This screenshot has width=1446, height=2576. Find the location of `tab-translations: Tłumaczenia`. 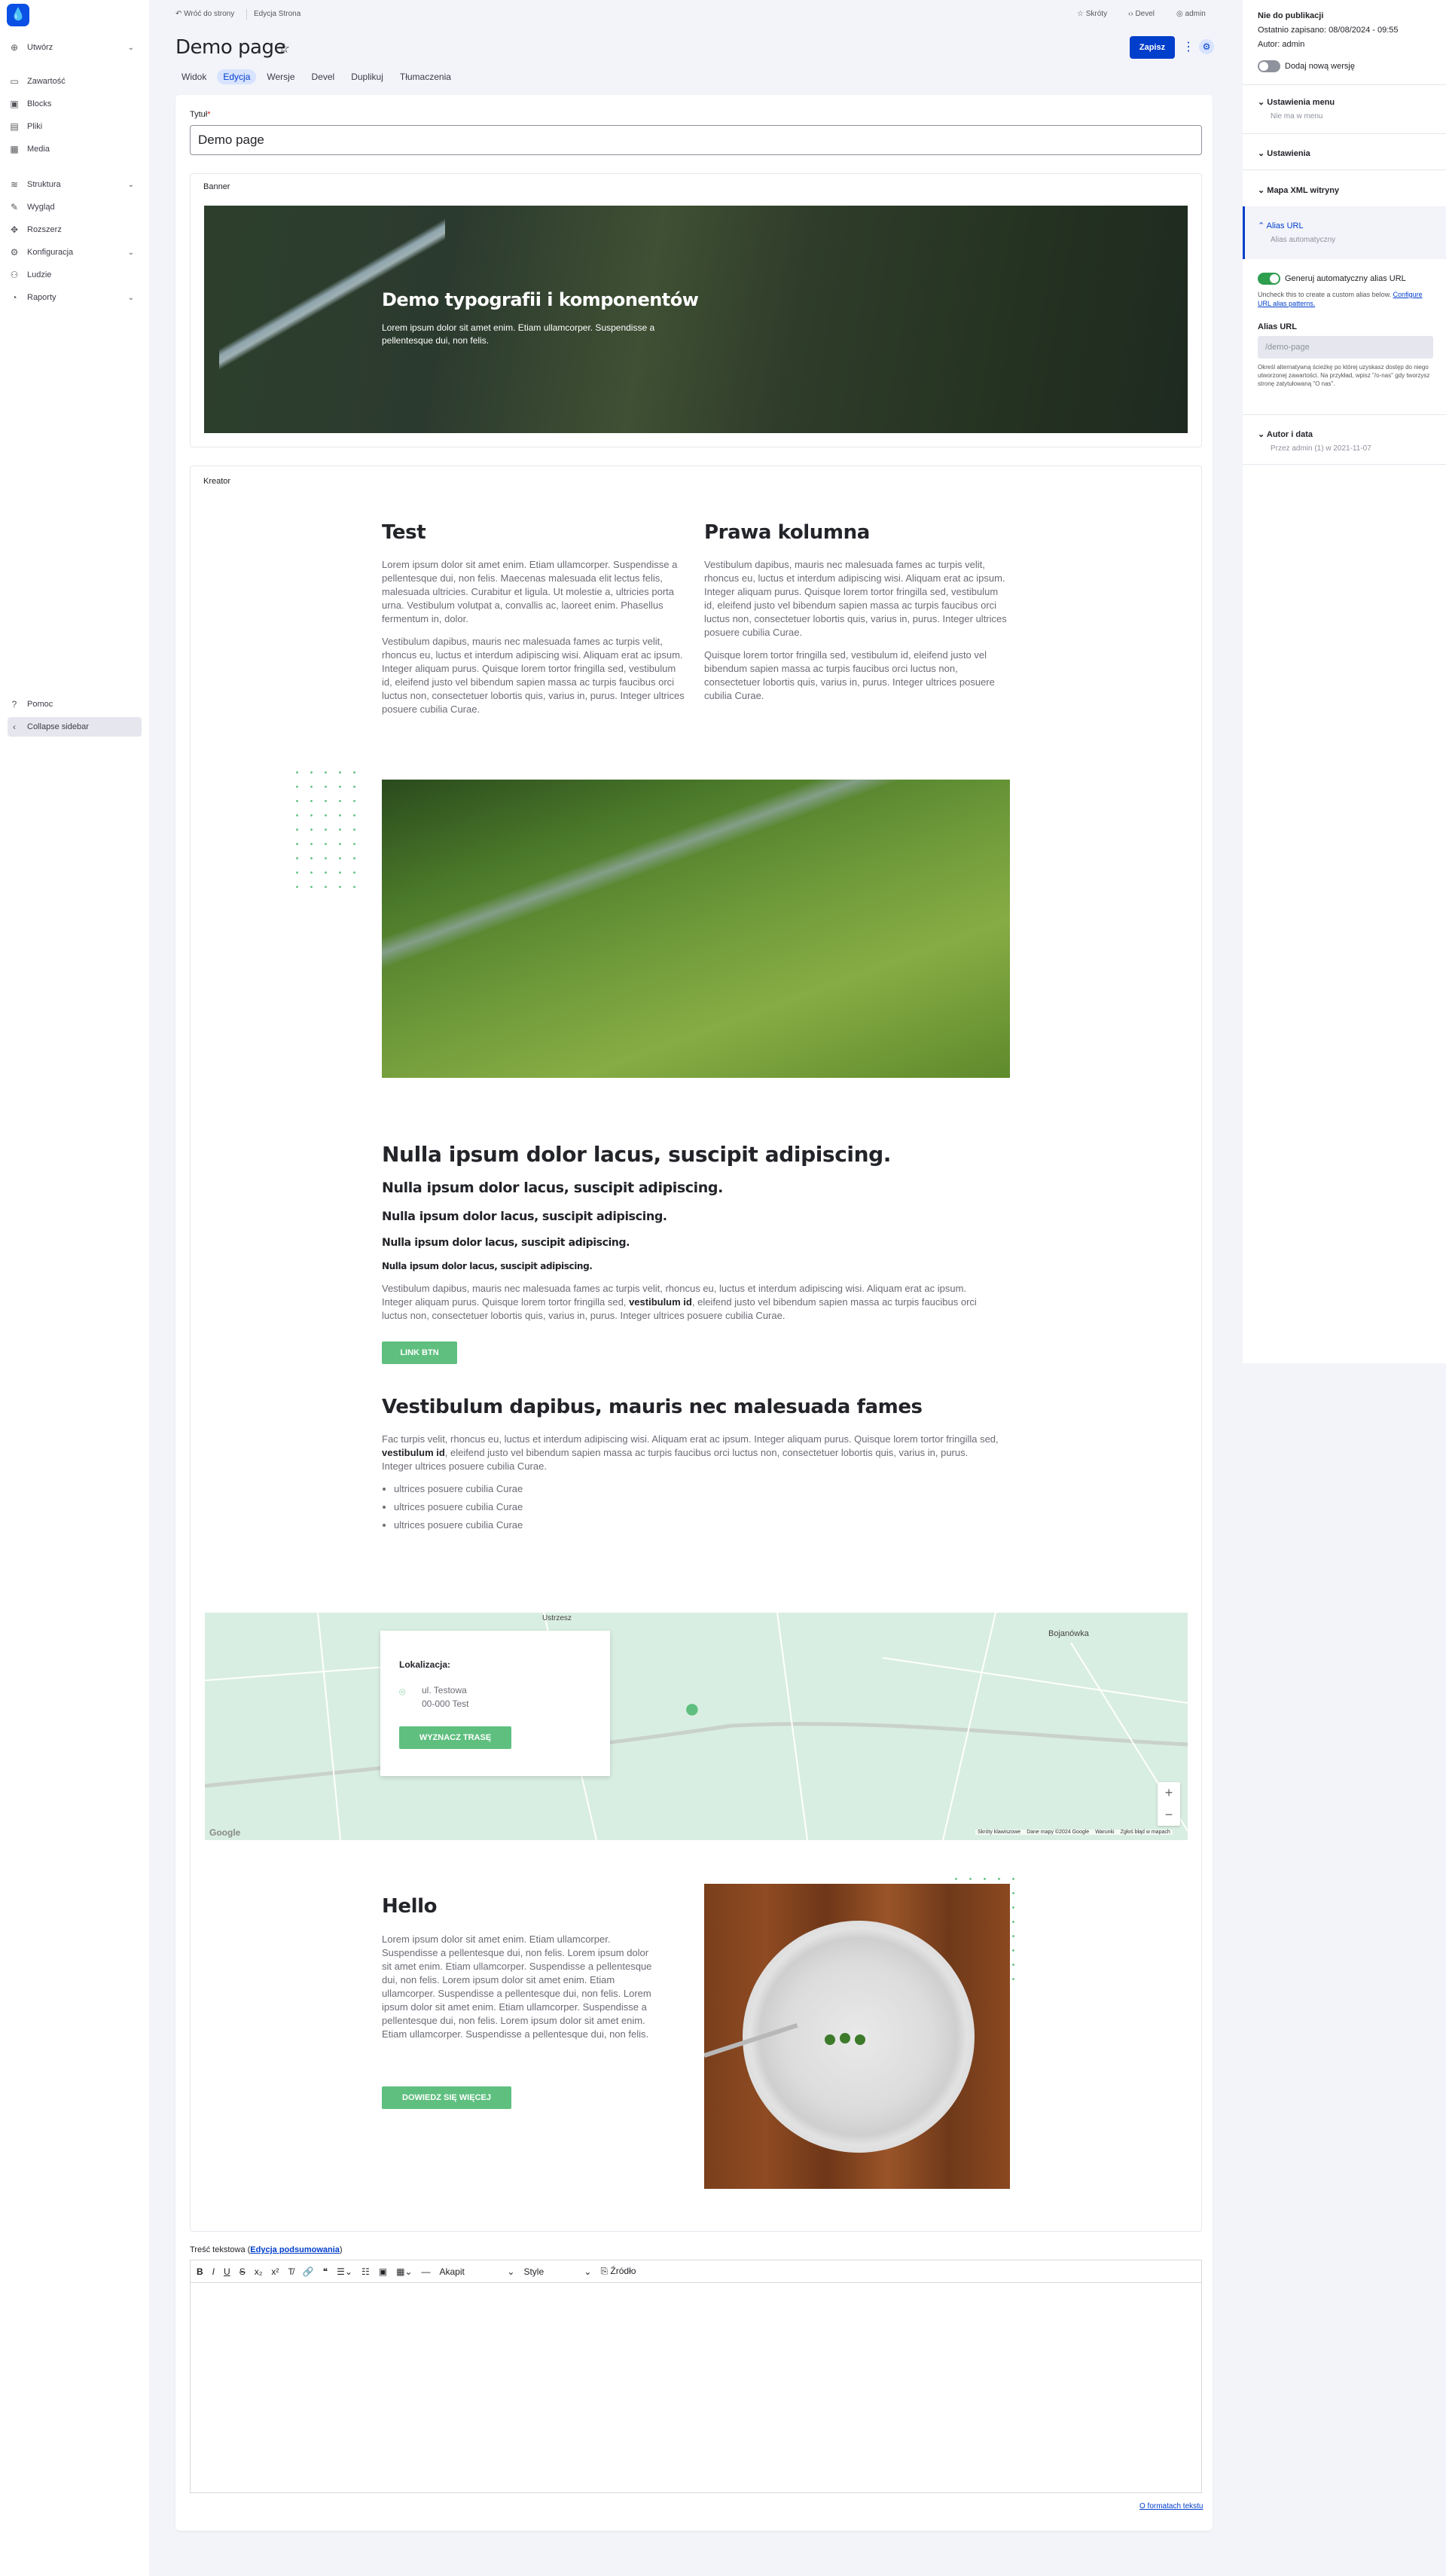

tab-translations: Tłumaczenia is located at coordinates (425, 76).